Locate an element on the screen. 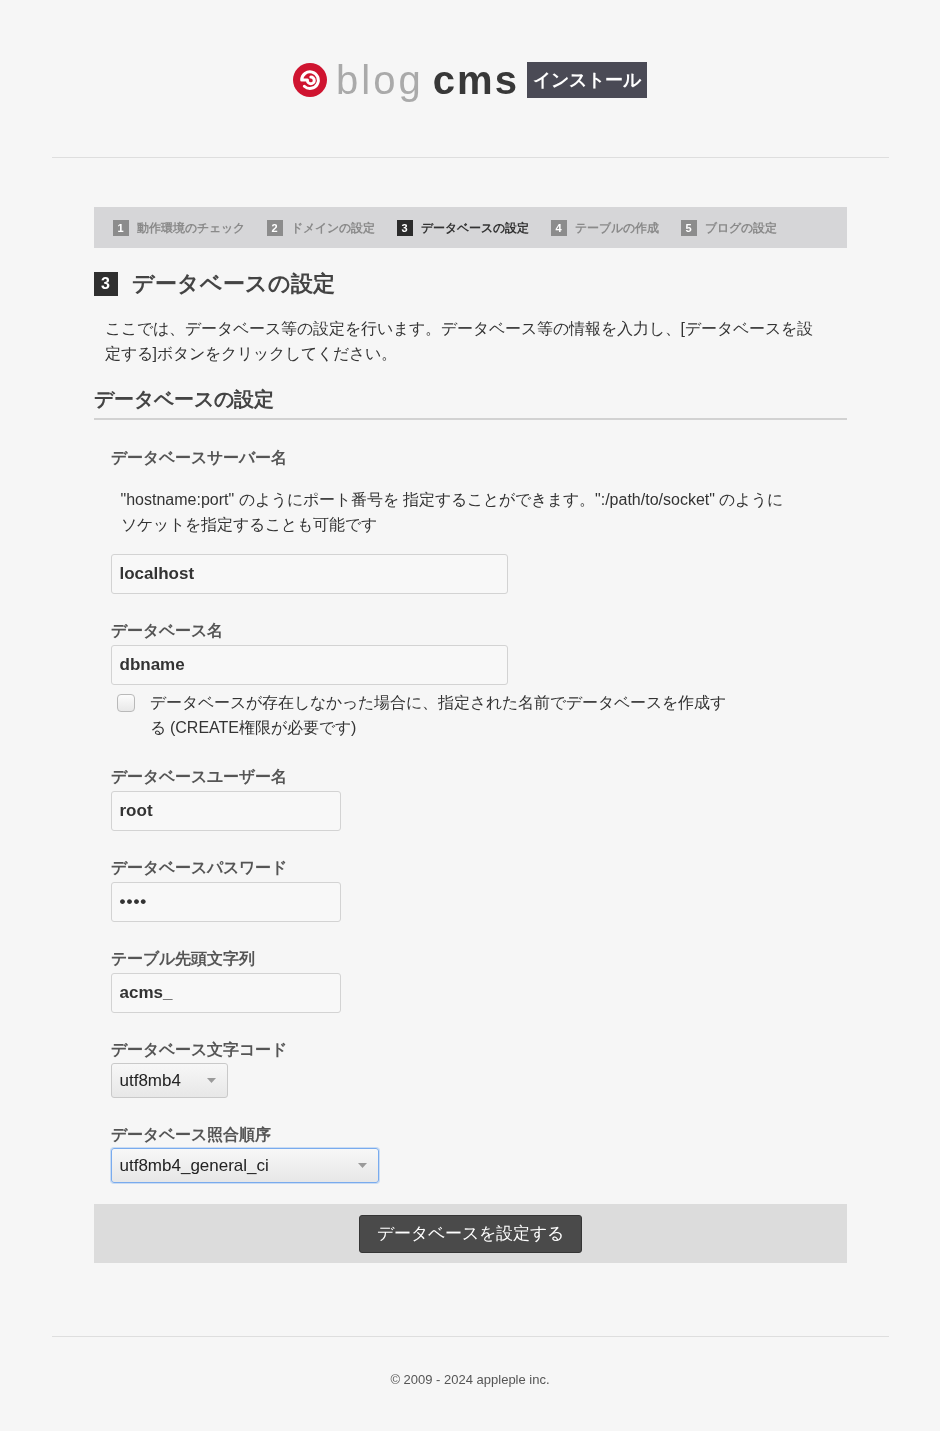 This screenshot has width=940, height=1431. field-label: データベースパスワード is located at coordinates (198, 868).